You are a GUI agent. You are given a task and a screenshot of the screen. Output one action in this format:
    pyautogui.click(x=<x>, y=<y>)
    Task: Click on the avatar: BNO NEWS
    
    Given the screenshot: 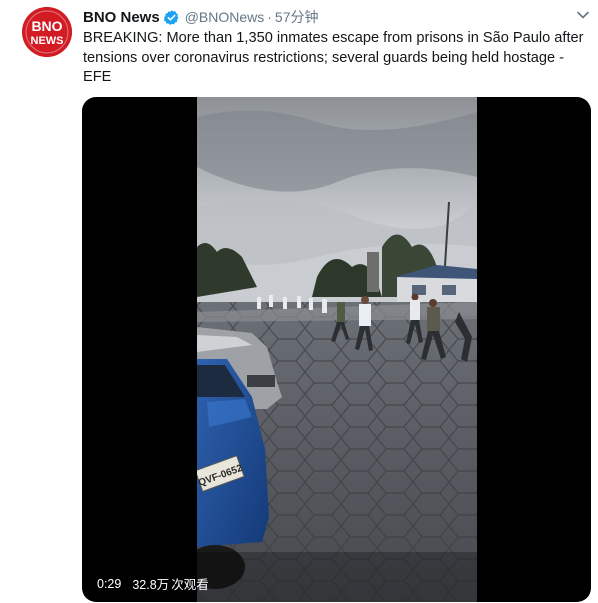 What is the action you would take?
    pyautogui.click(x=47, y=32)
    